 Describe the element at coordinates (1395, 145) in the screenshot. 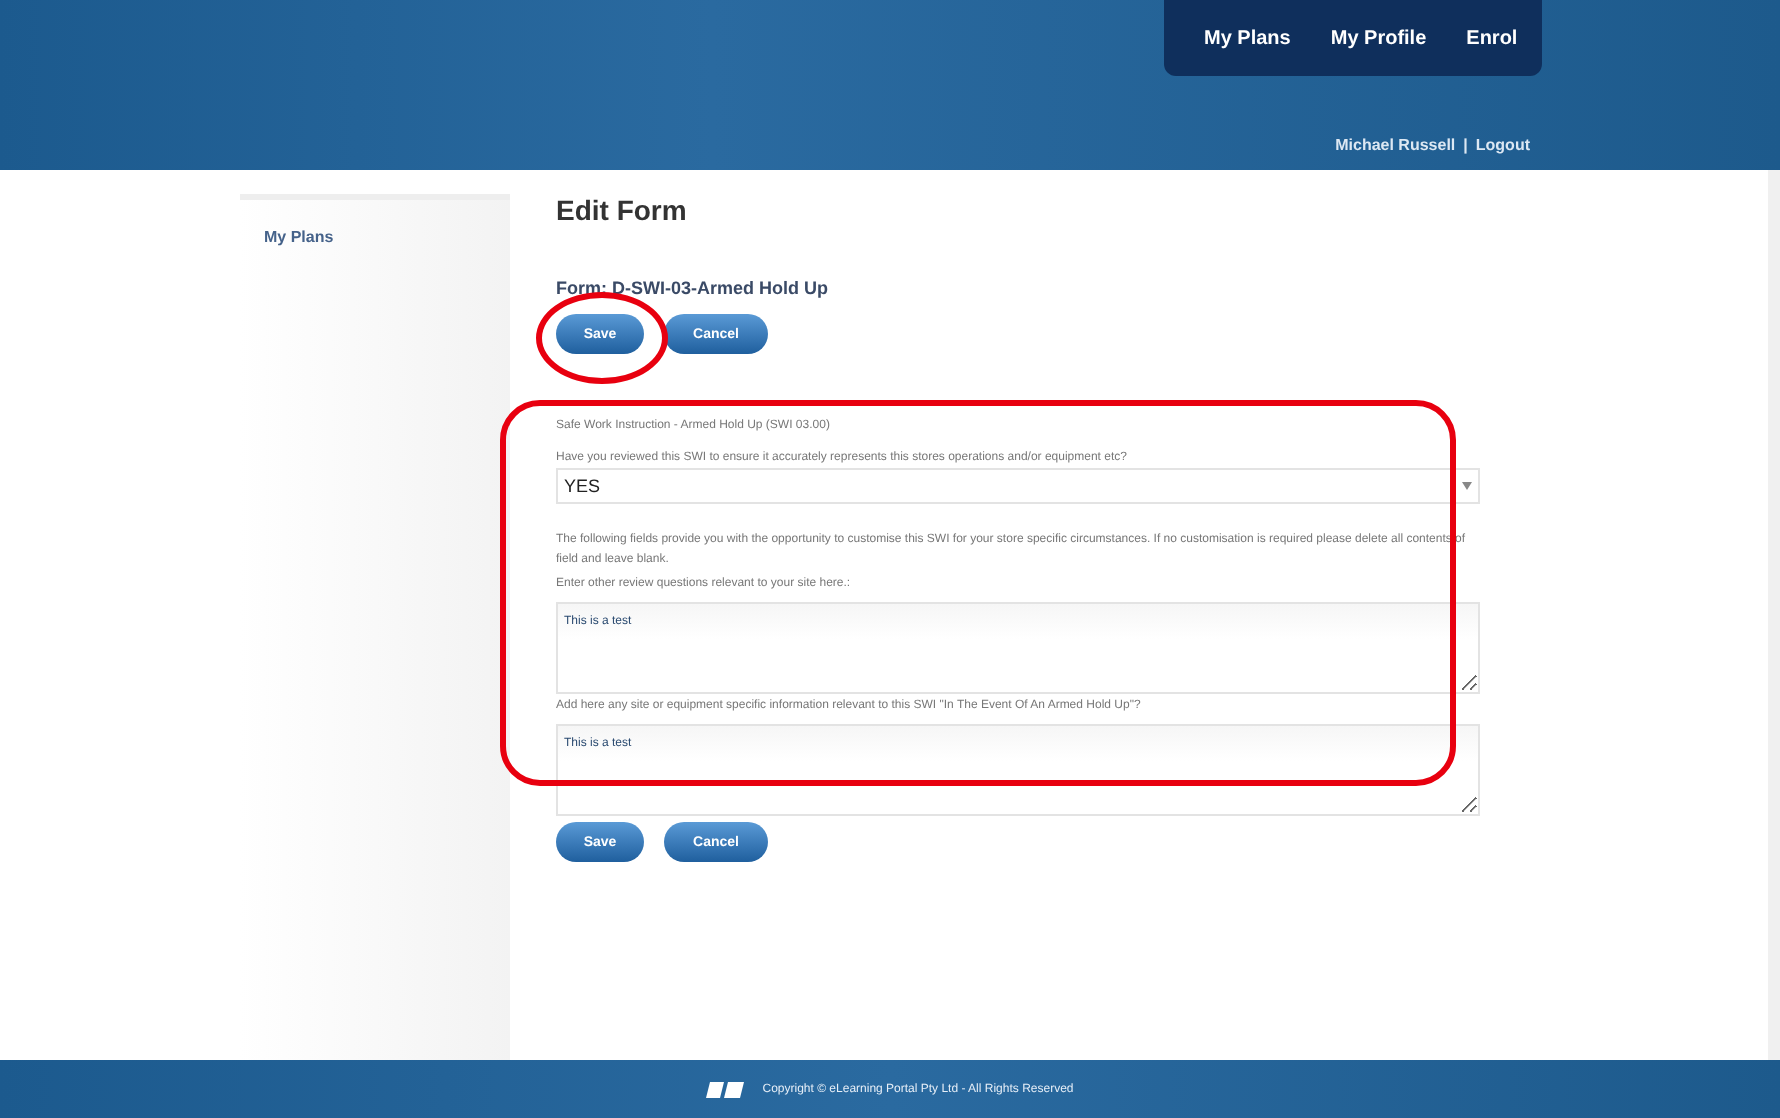

I see `user-name: Michael Russell` at that location.